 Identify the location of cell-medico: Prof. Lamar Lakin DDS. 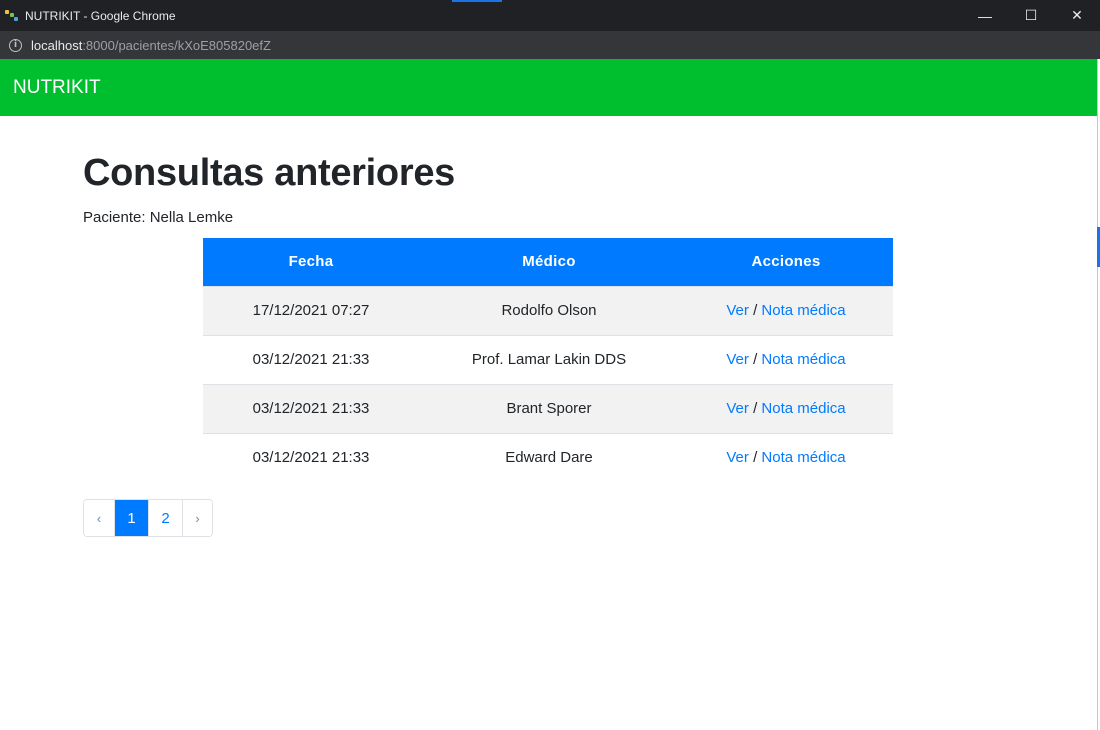
(549, 359).